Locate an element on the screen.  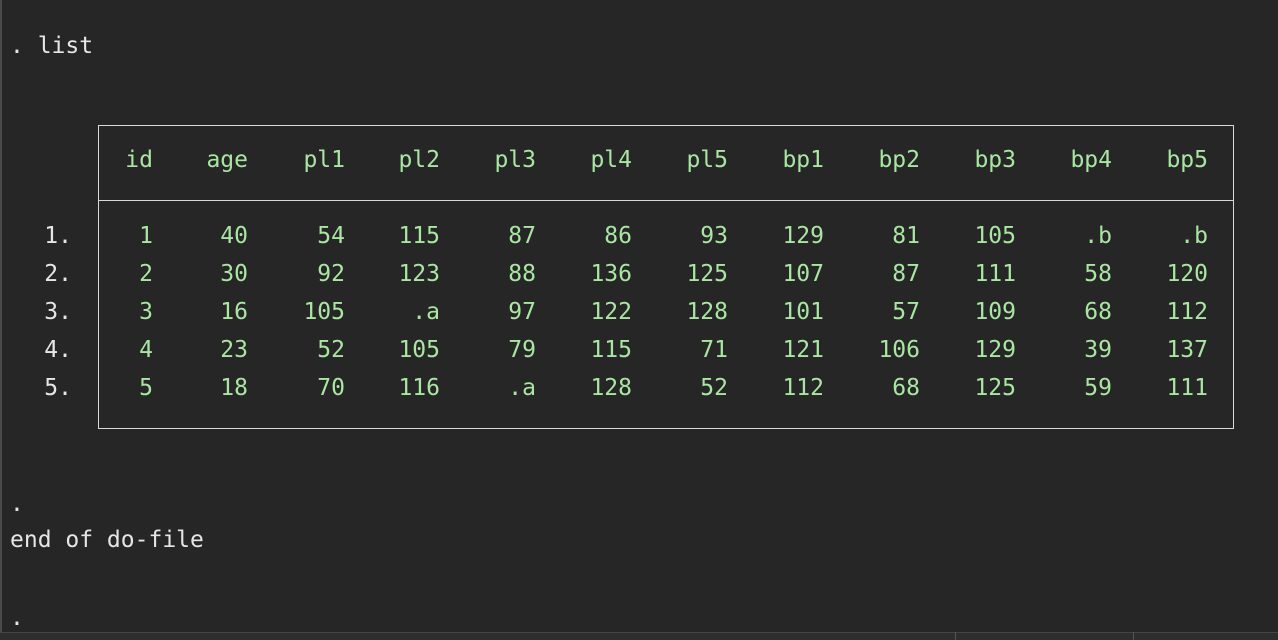
table-cell: 16 is located at coordinates (234, 312).